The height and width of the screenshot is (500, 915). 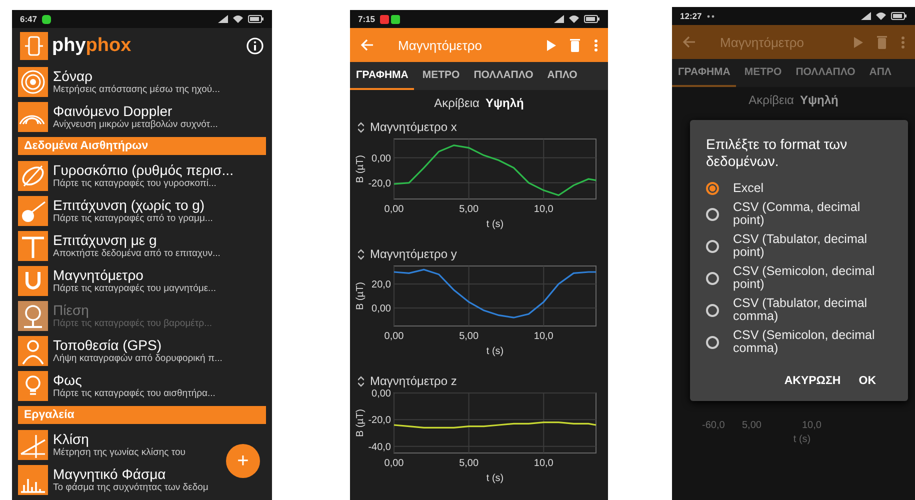 I want to click on section-header: Δεδομένα Αισθητήρων, so click(x=142, y=146).